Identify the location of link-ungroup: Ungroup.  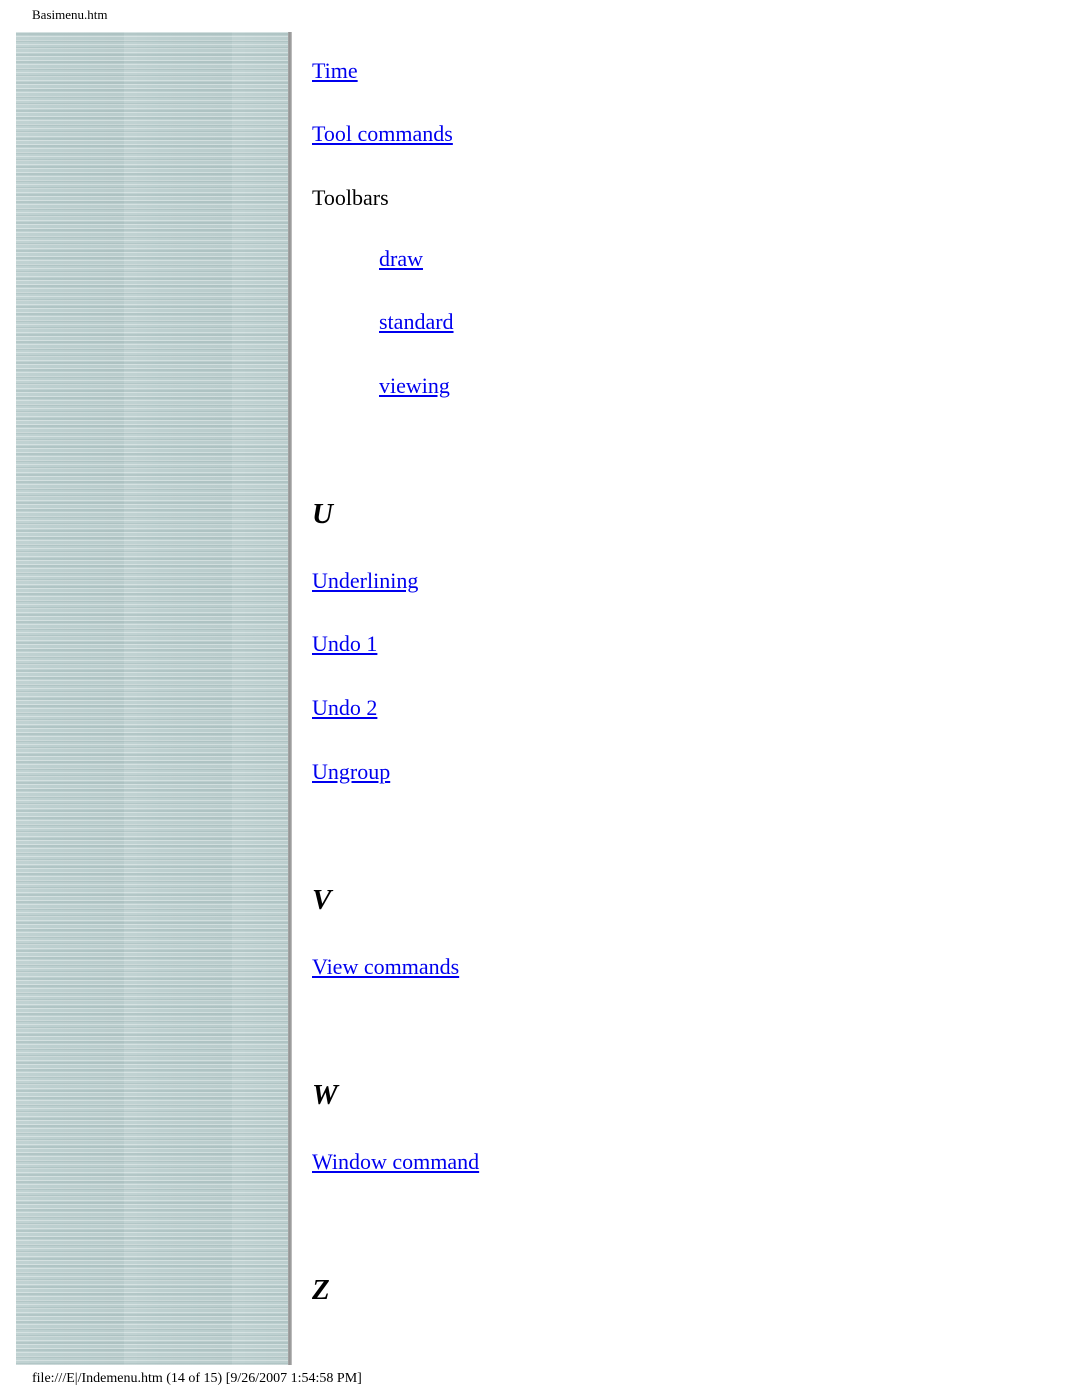
(351, 772).